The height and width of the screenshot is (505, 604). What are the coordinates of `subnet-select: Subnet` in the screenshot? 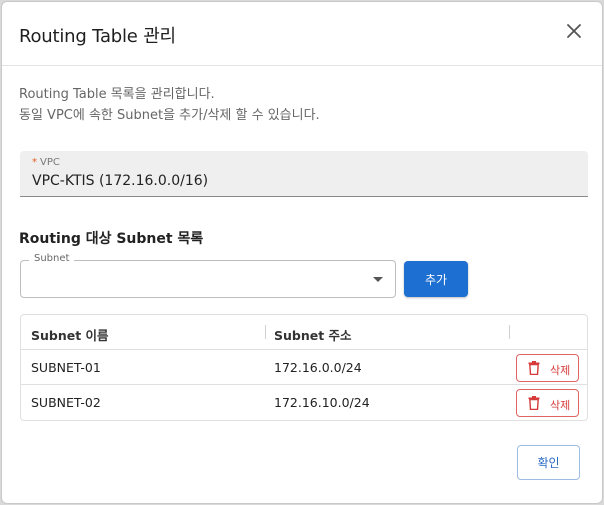 It's located at (208, 275).